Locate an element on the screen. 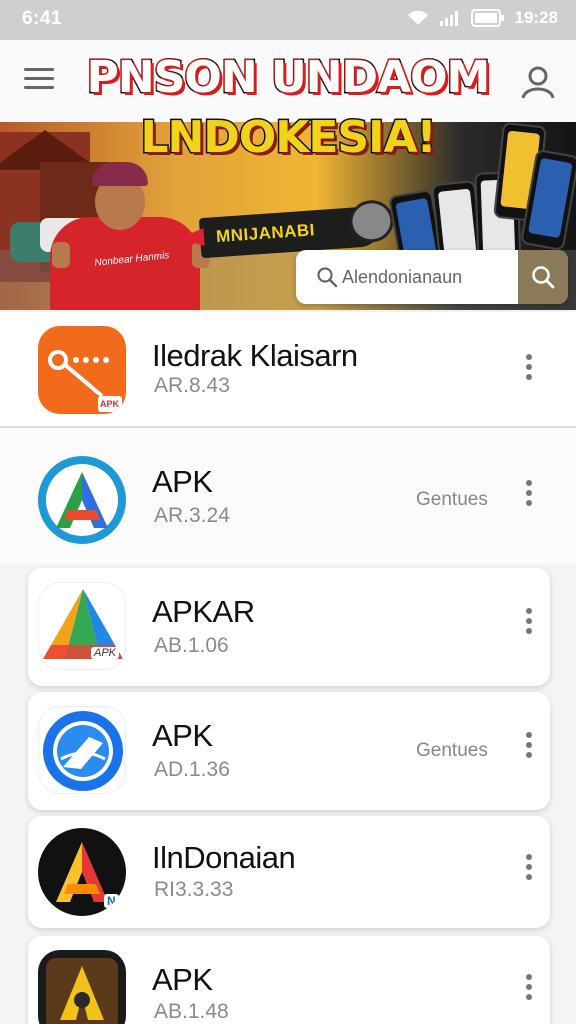  app-card: APK AB.1.48 is located at coordinates (289, 980).